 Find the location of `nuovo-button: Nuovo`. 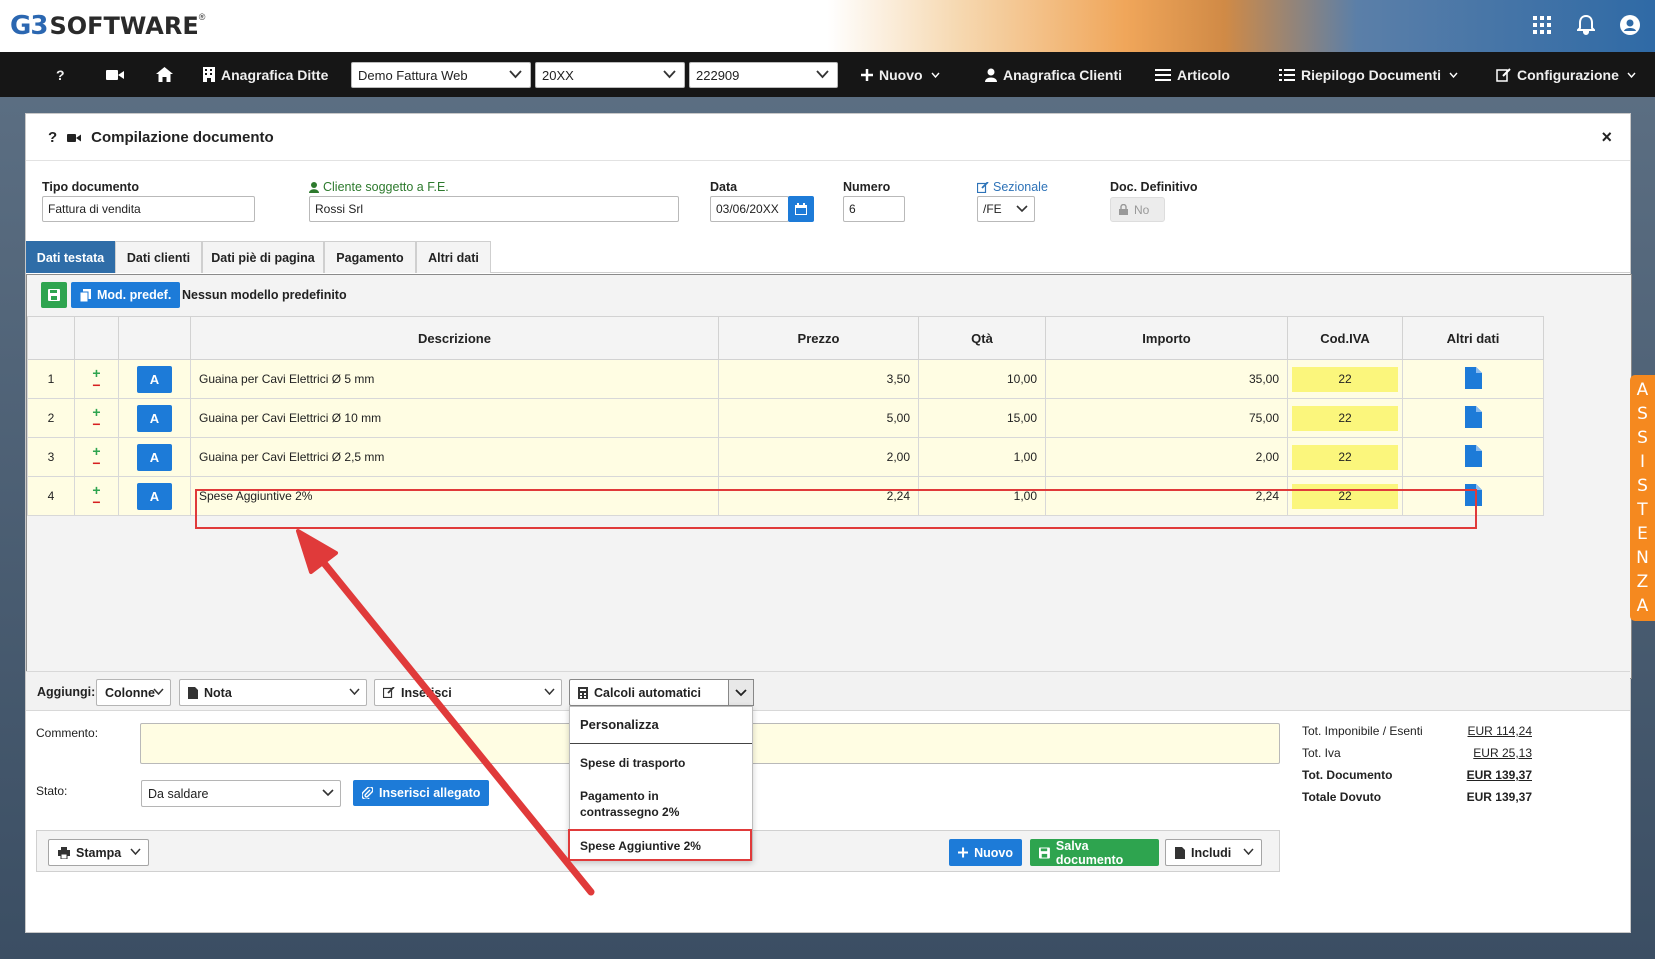

nuovo-button: Nuovo is located at coordinates (985, 852).